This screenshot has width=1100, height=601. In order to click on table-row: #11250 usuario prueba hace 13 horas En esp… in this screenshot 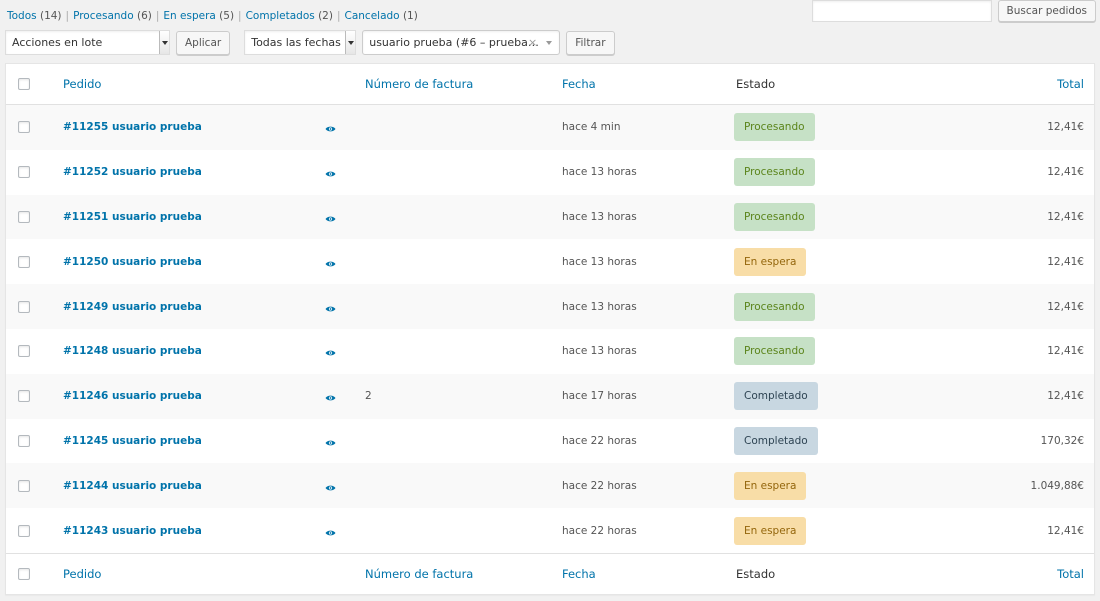, I will do `click(550, 261)`.